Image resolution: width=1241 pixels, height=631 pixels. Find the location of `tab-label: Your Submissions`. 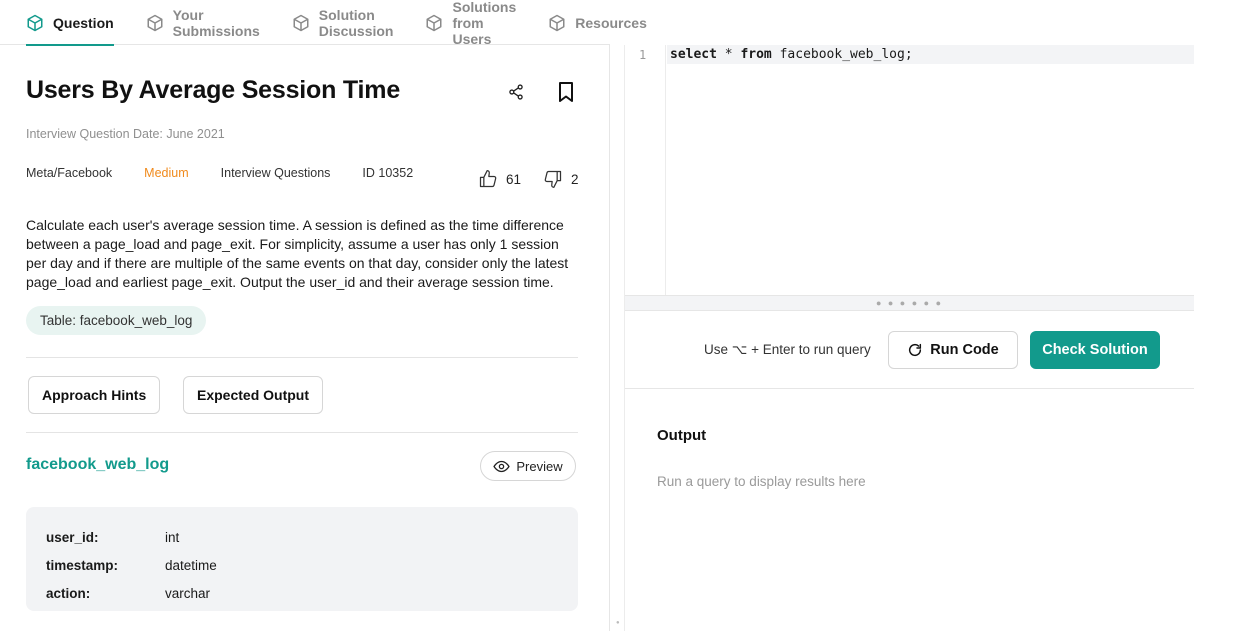

tab-label: Your Submissions is located at coordinates (216, 22).